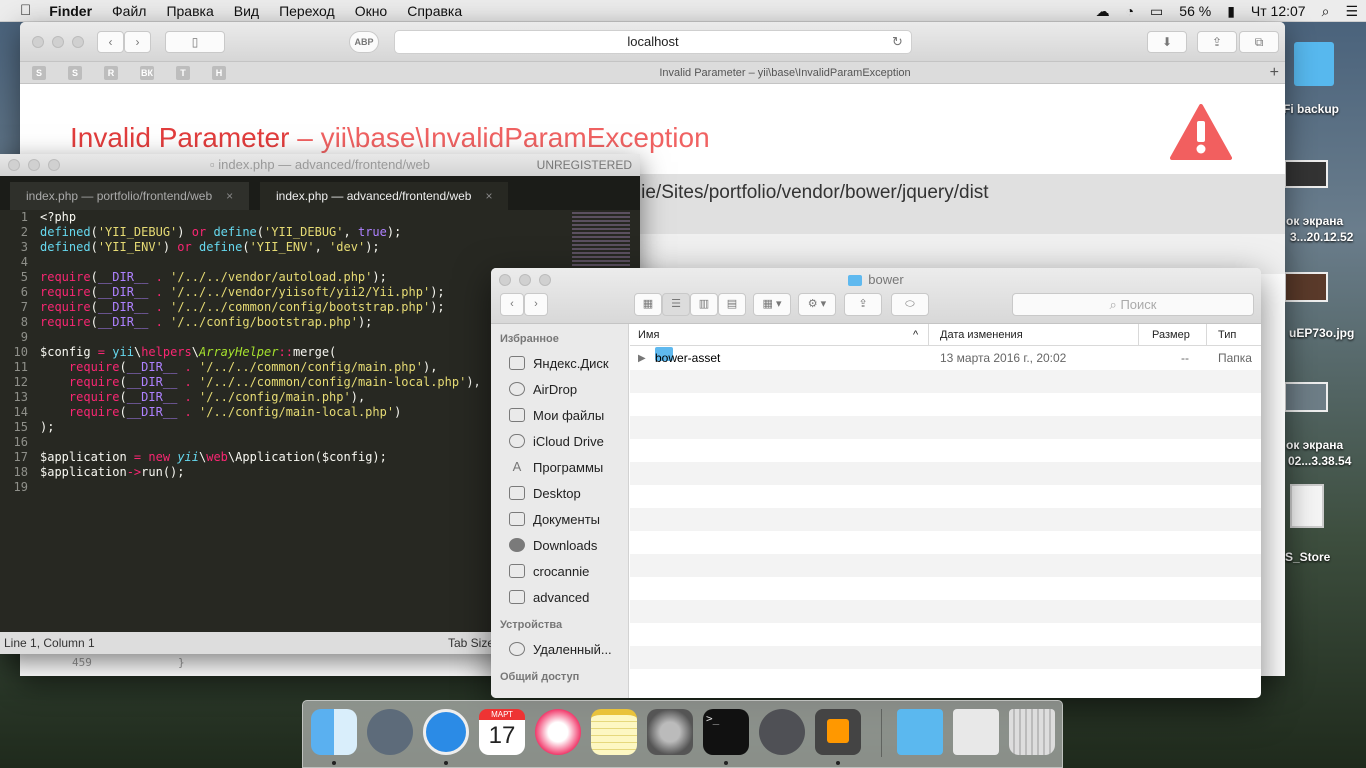 The width and height of the screenshot is (1366, 768). I want to click on menu-view: Вид, so click(246, 11).